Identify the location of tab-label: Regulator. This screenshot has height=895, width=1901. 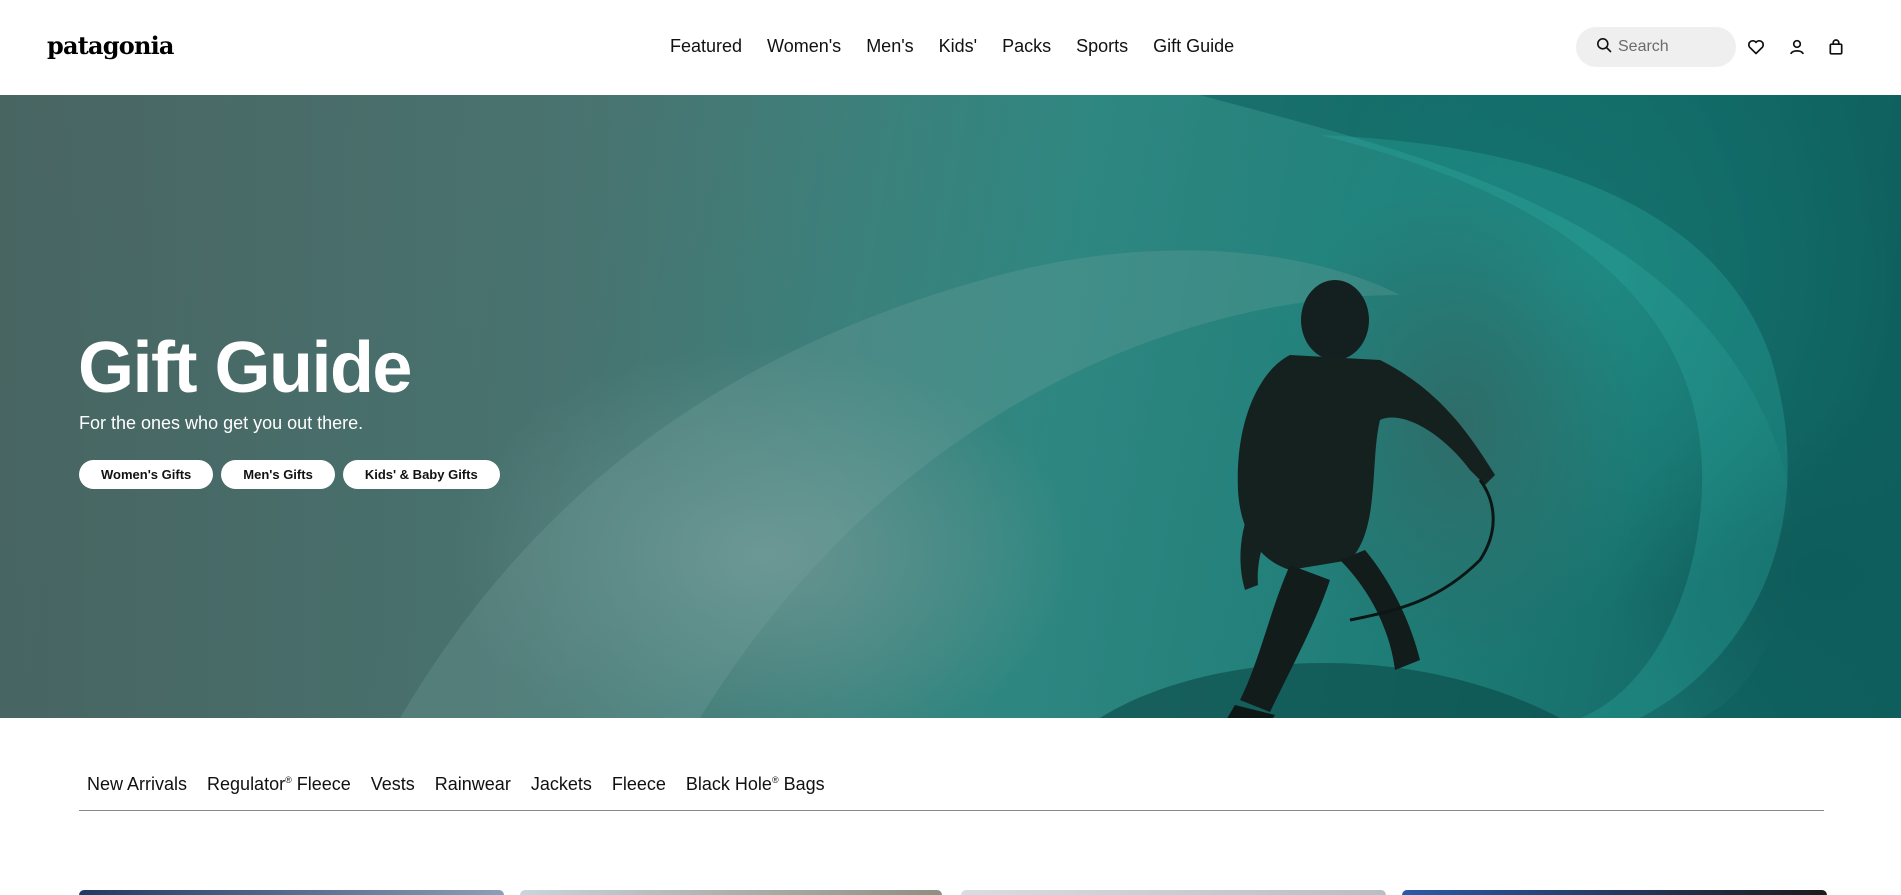
(246, 784).